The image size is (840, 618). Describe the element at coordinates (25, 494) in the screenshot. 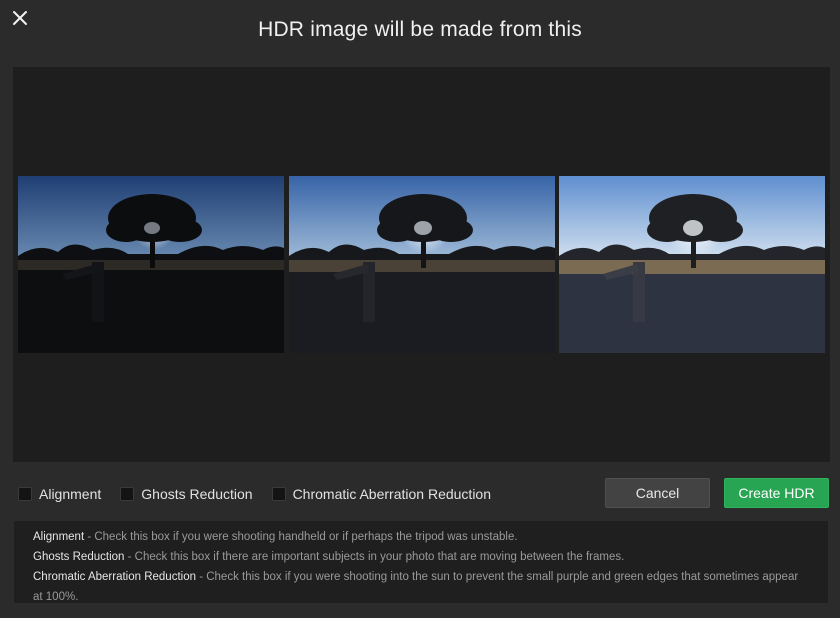

I see `alignment-checkbox-box` at that location.